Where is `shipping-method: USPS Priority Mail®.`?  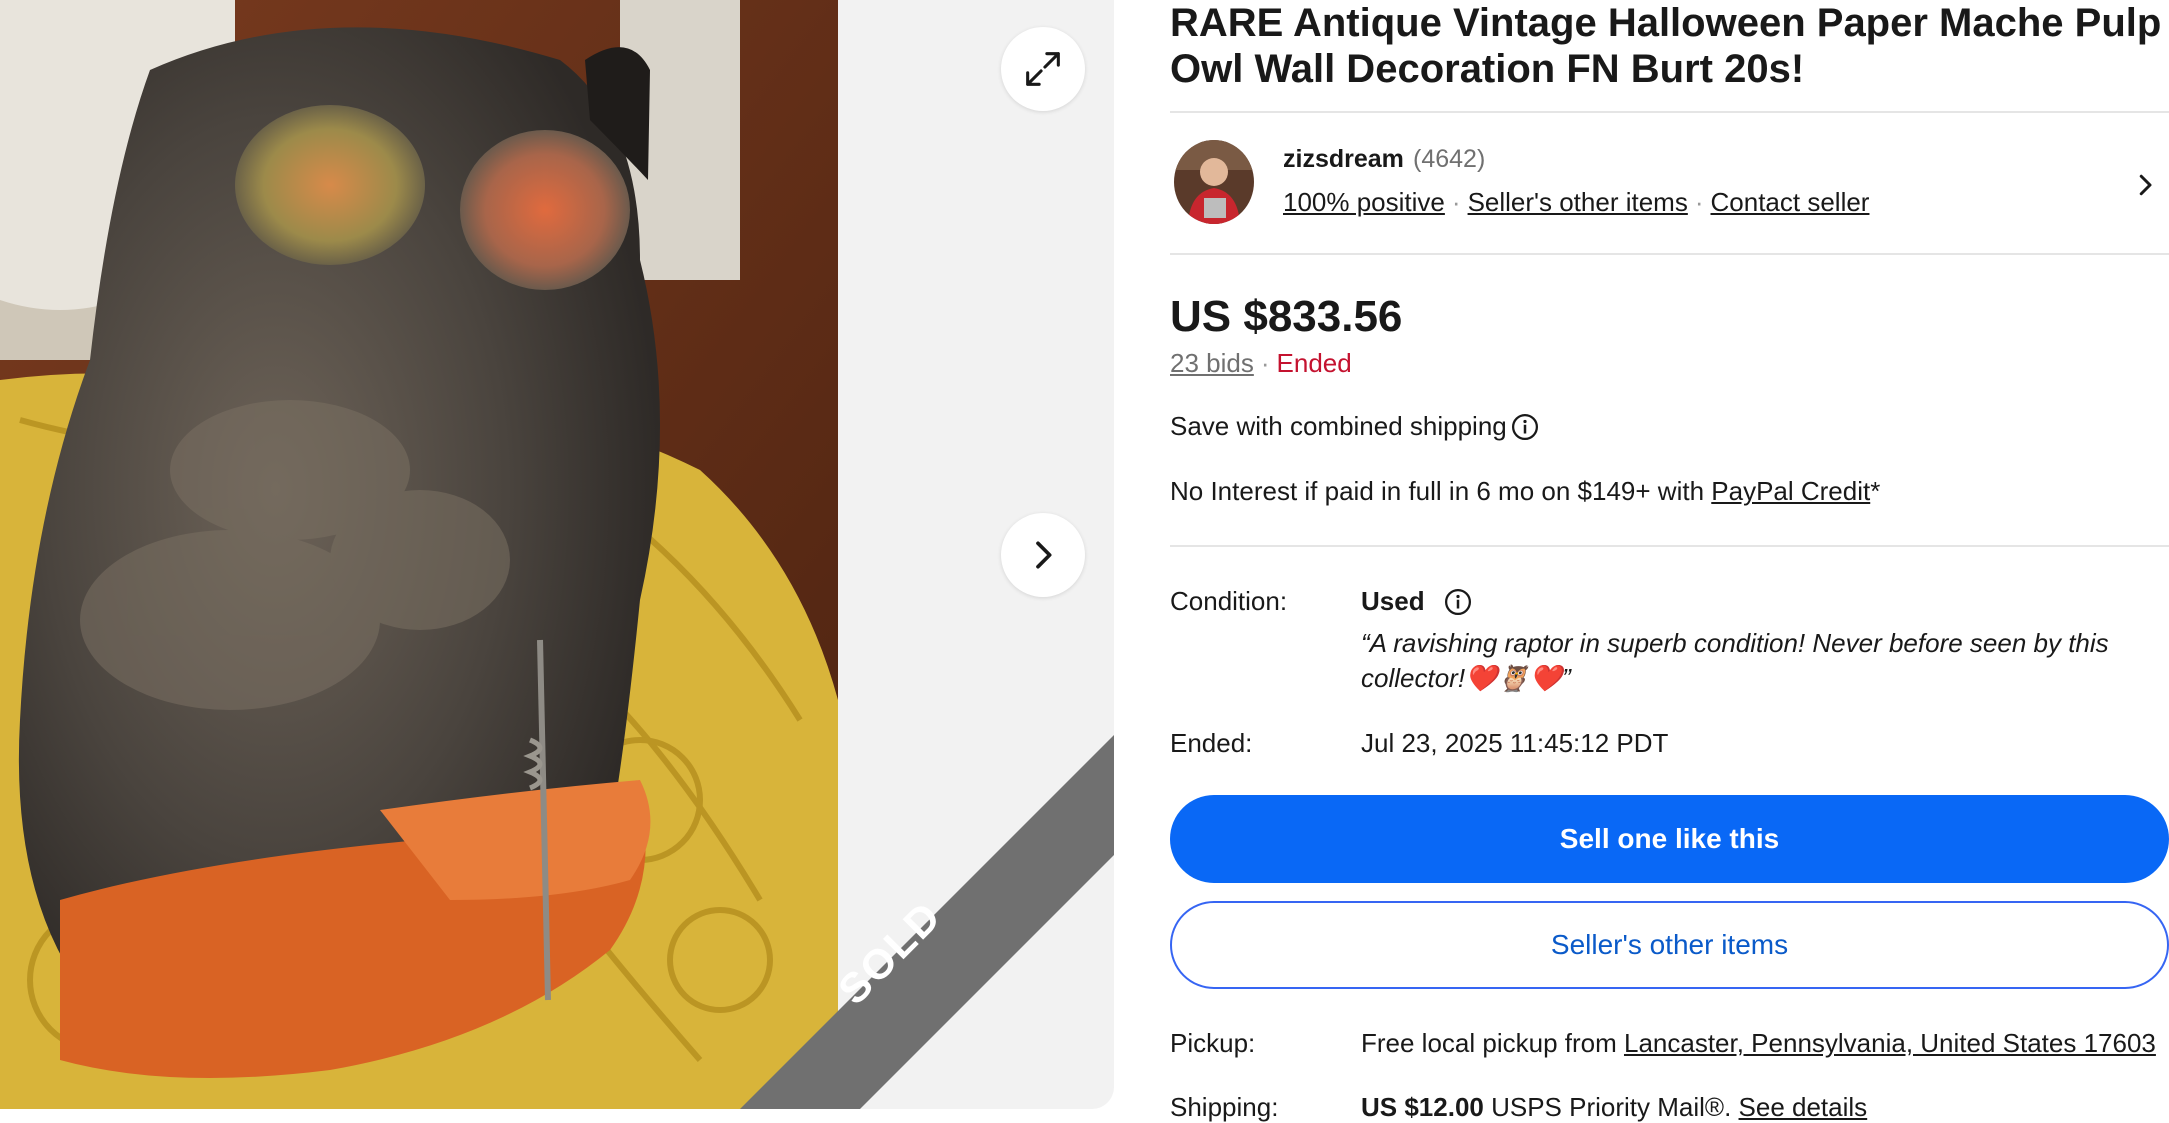
shipping-method: USPS Priority Mail®. is located at coordinates (1611, 1107).